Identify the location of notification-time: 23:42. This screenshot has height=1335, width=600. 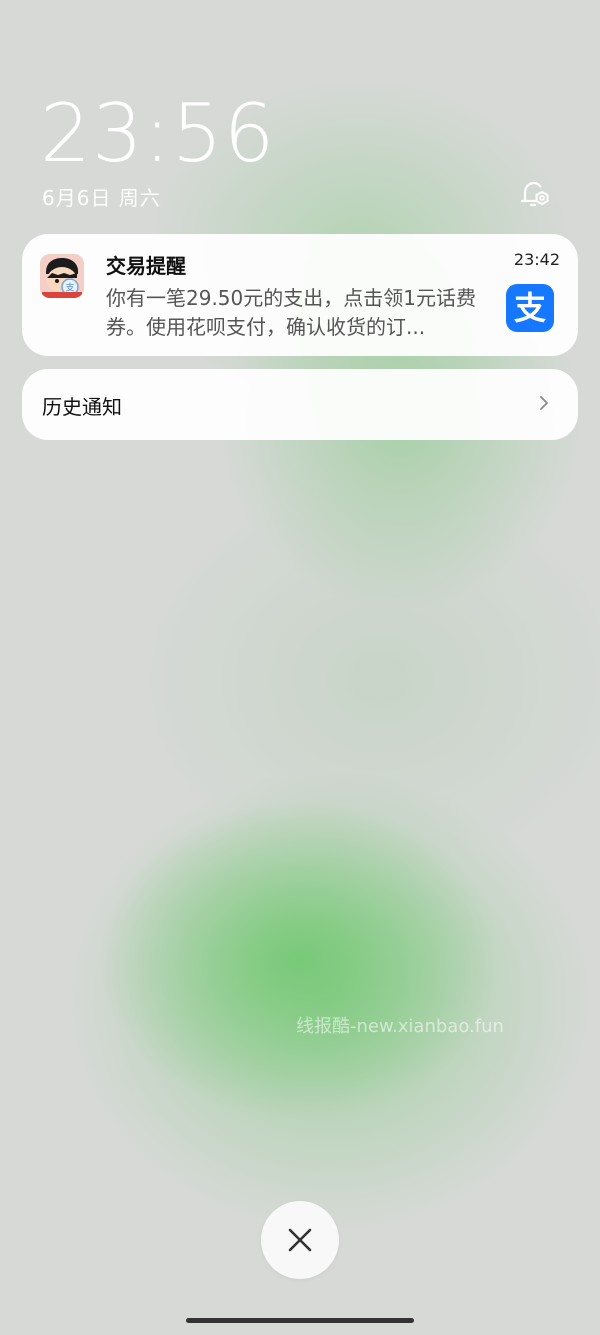
(536, 259).